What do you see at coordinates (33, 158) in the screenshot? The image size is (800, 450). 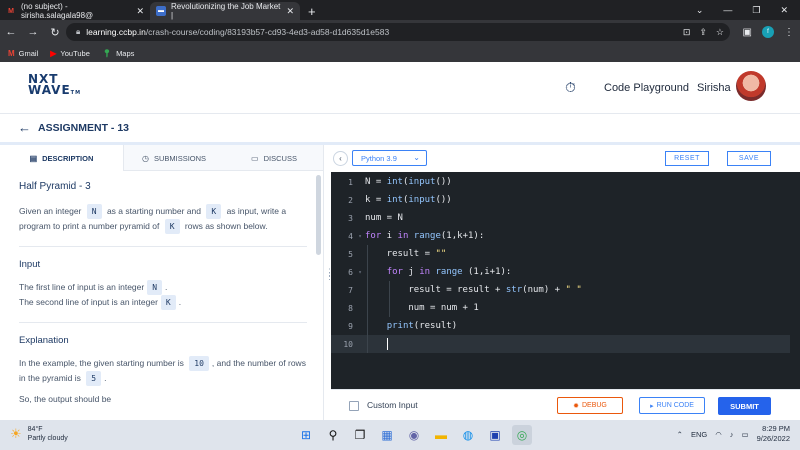 I see `description-icon: ▤` at bounding box center [33, 158].